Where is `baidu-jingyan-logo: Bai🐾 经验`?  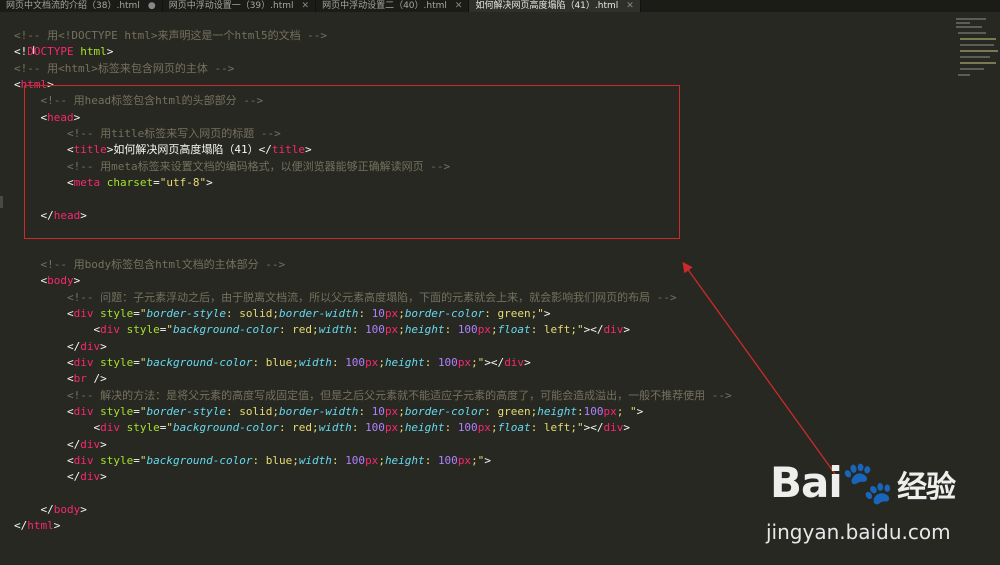
baidu-jingyan-logo: Bai🐾 经验 is located at coordinates (863, 482).